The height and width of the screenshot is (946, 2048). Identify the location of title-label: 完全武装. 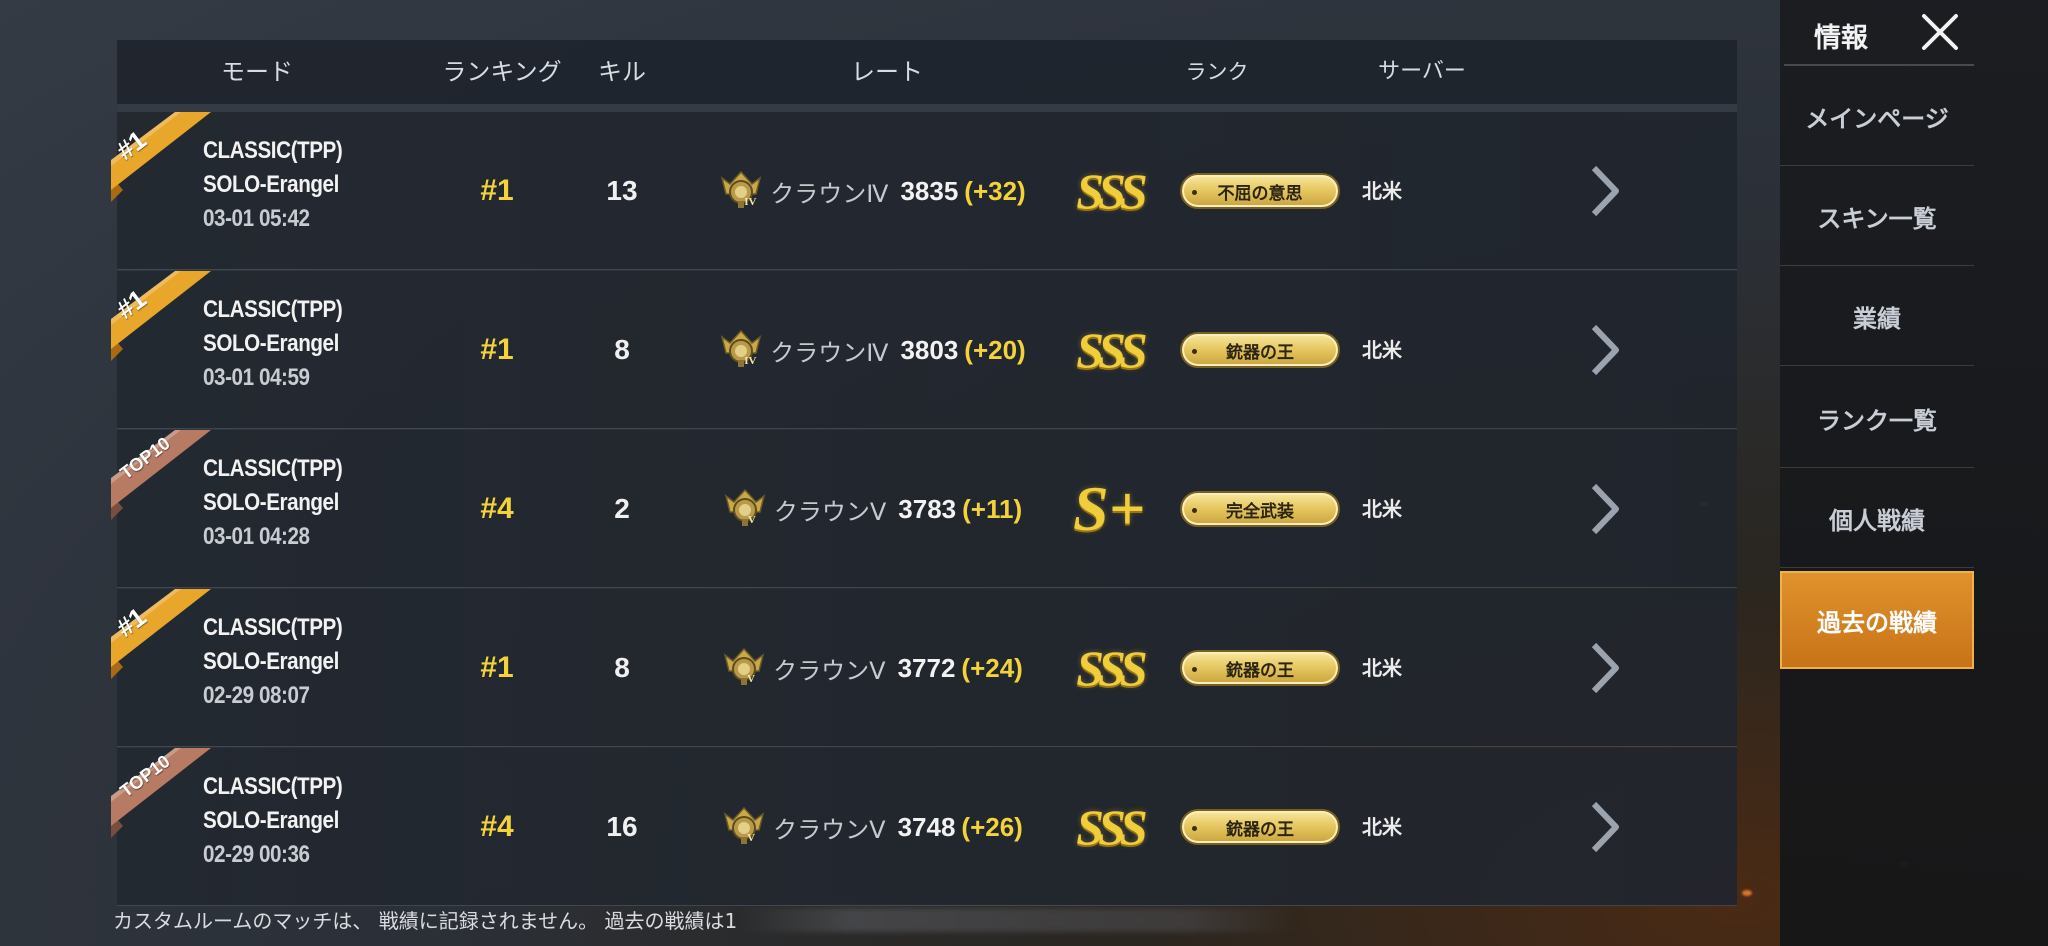
(1260, 511).